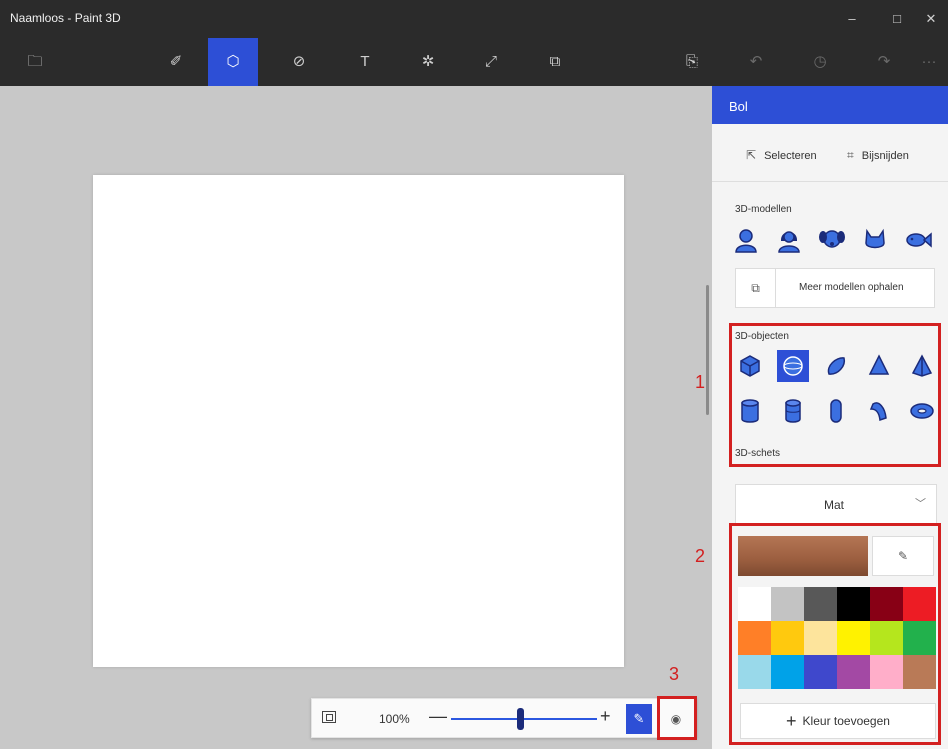 Image resolution: width=948 pixels, height=749 pixels. I want to click on finish-dropdown: Mat ﹀, so click(836, 504).